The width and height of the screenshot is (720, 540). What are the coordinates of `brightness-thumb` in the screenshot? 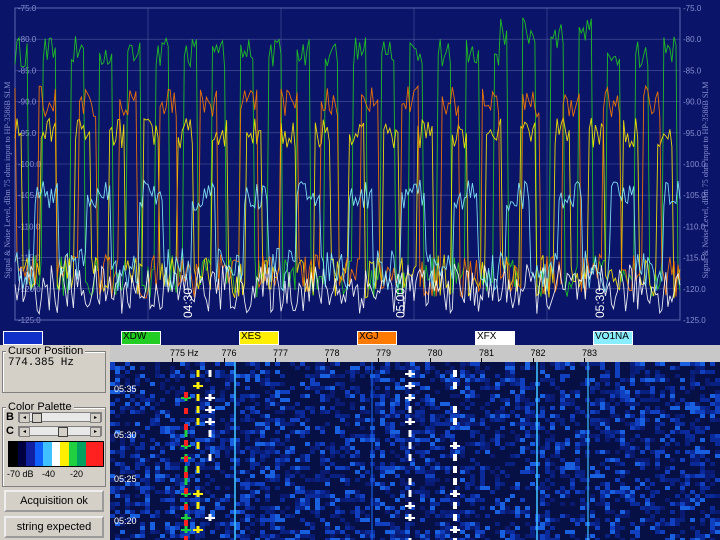 It's located at (36, 418).